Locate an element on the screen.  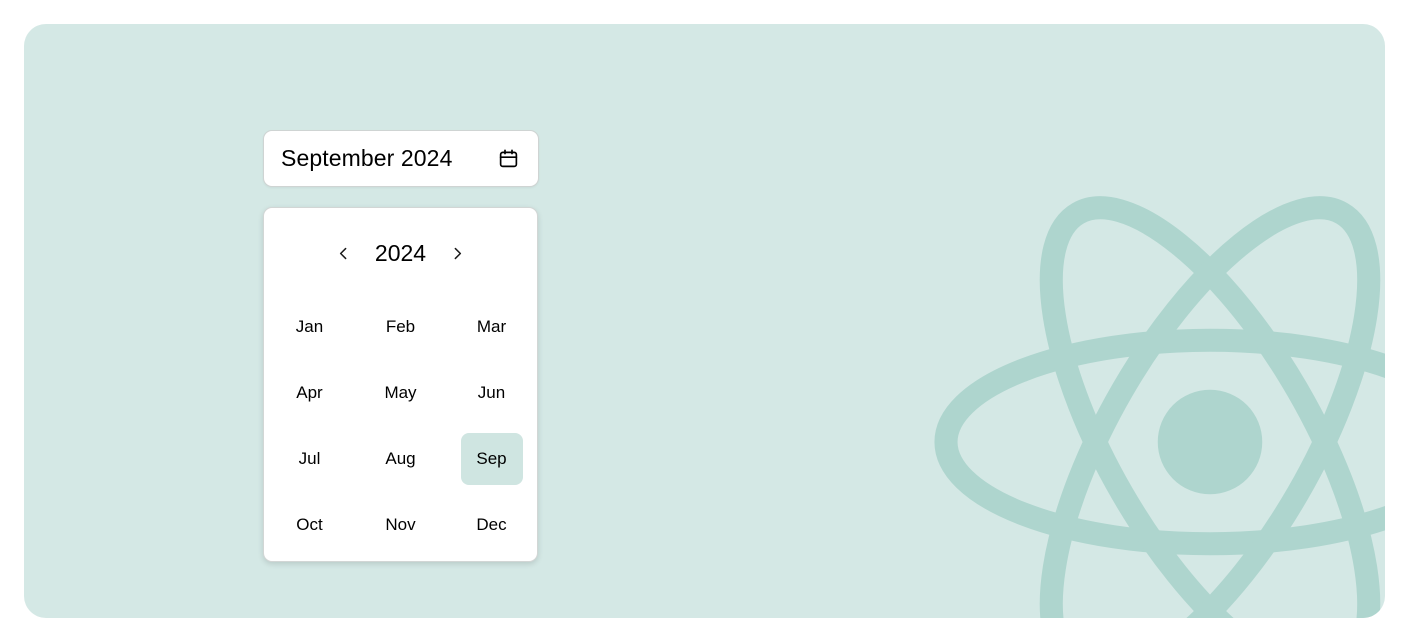
chevron-right-icon is located at coordinates (458, 253).